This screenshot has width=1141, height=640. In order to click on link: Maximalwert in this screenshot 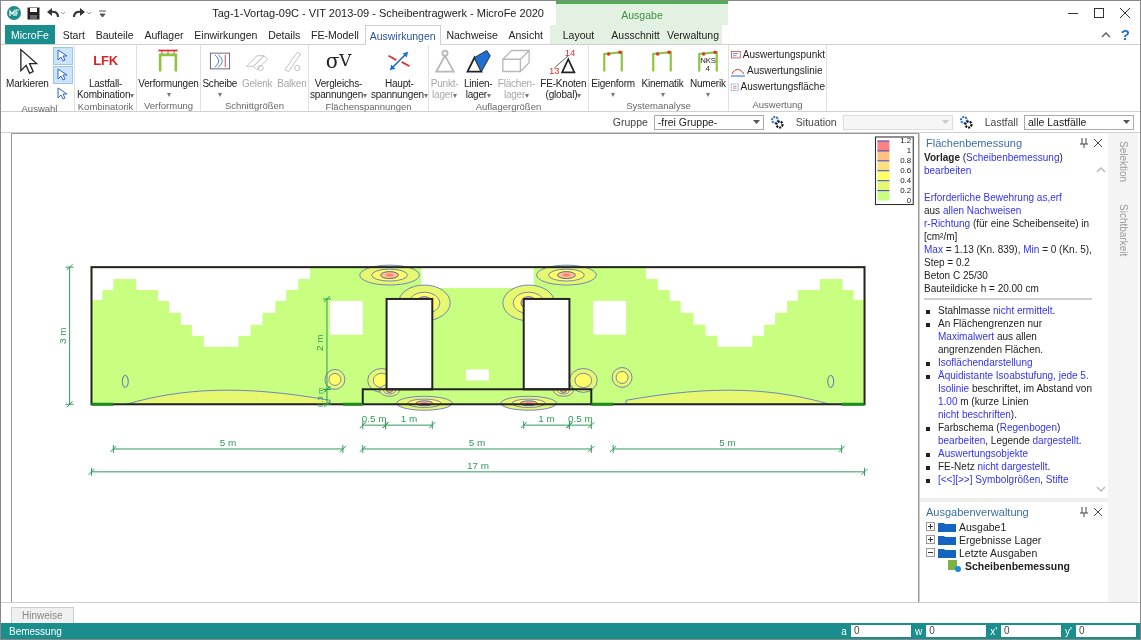, I will do `click(966, 336)`.